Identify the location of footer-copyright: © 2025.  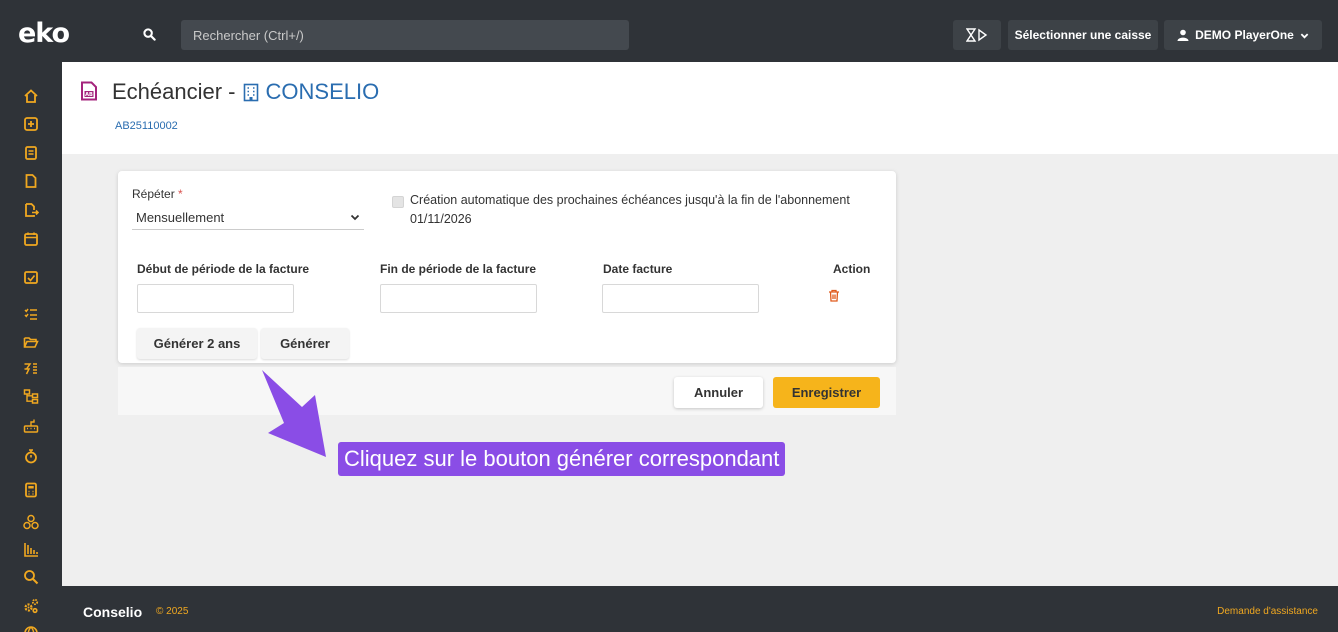
(172, 611).